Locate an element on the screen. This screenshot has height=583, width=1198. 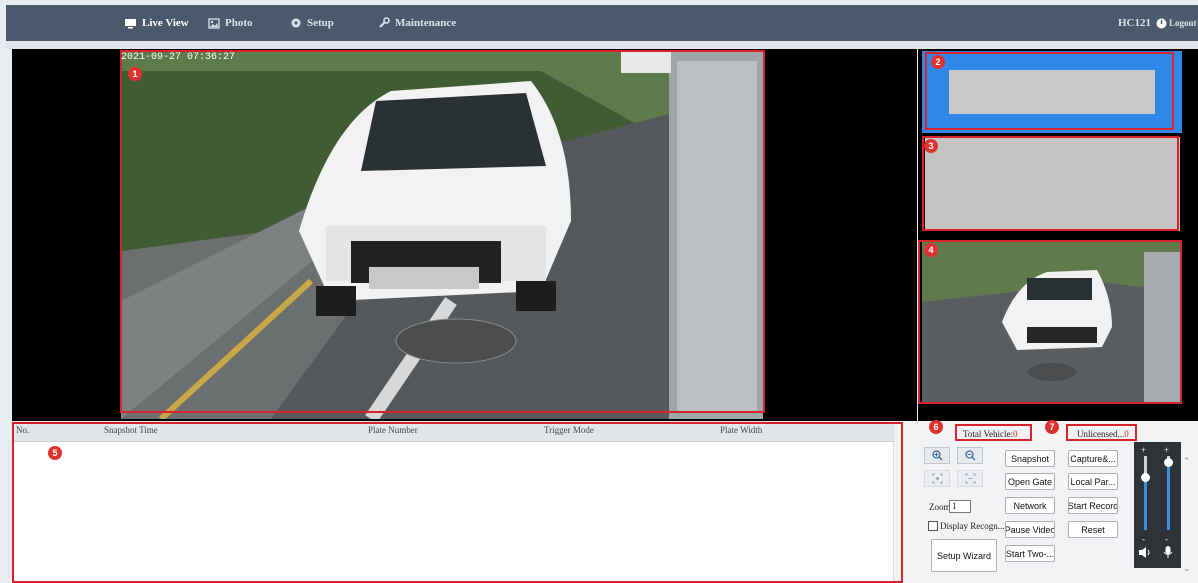
monitor-icon is located at coordinates (130, 23).